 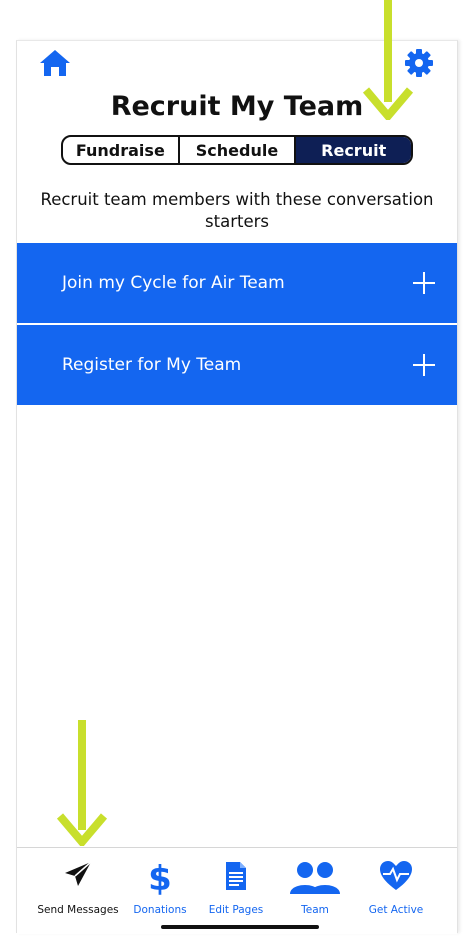 I want to click on accordion-label: Join my Cycle for Air Team, so click(x=173, y=283).